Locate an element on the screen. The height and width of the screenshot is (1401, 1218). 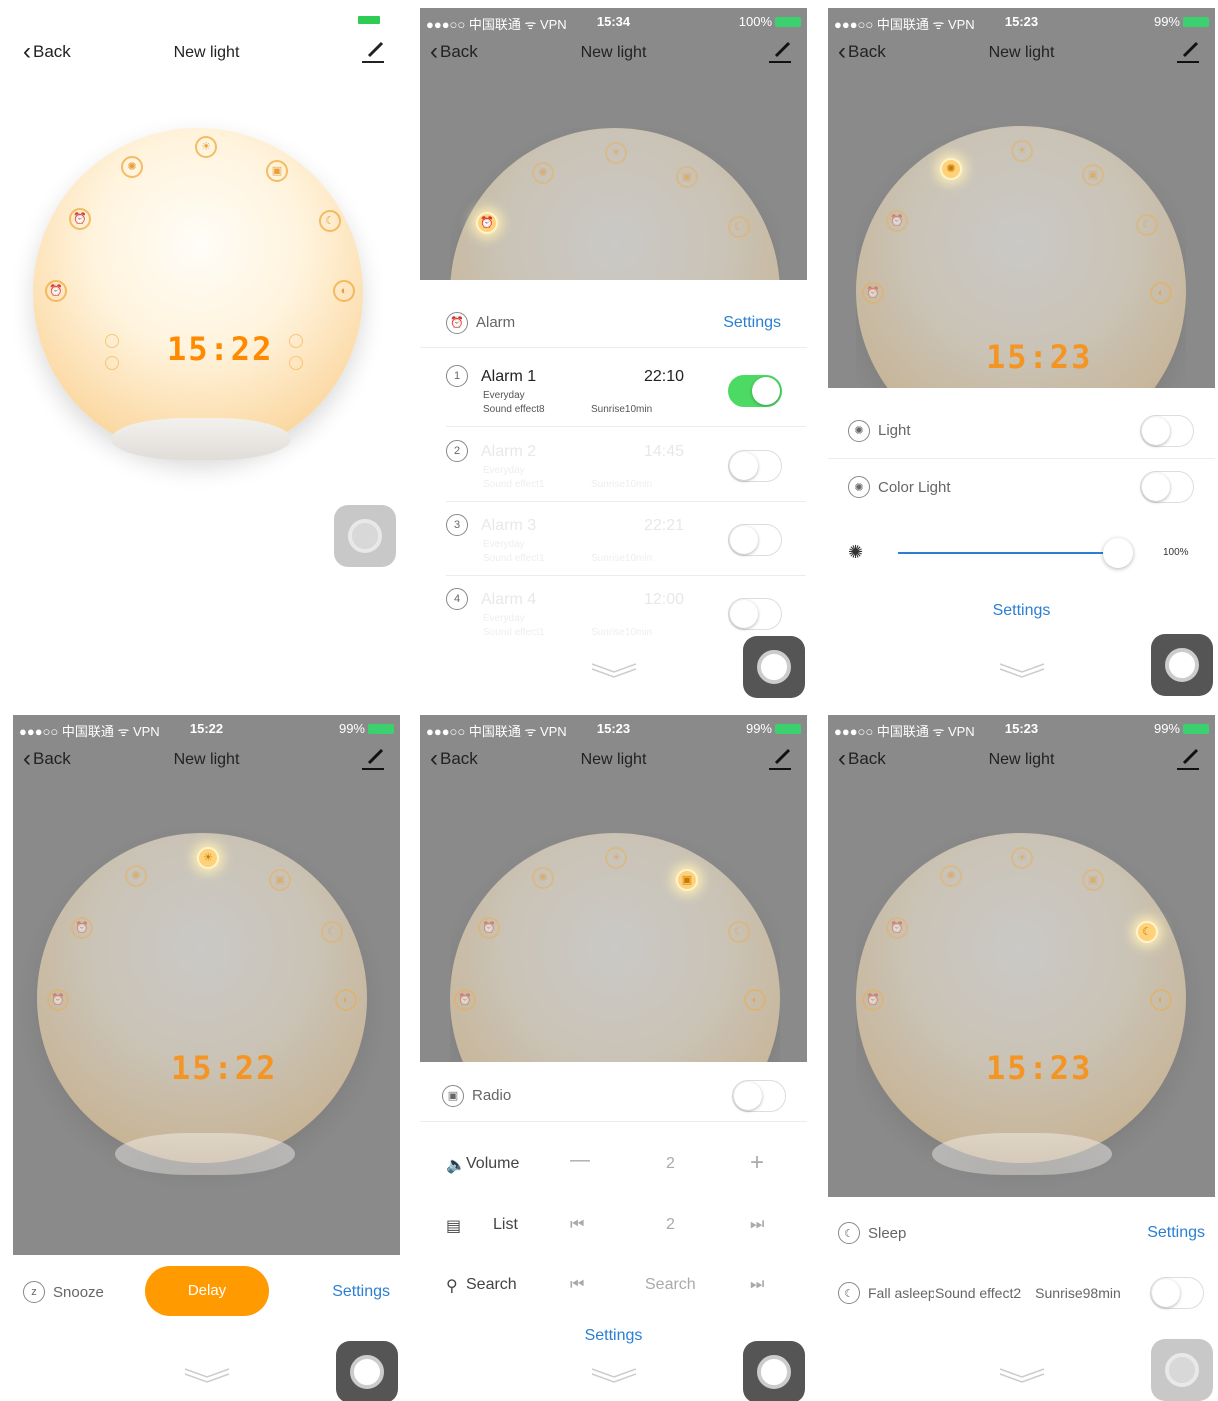
alarm-sound: Sound effect8 is located at coordinates (514, 409).